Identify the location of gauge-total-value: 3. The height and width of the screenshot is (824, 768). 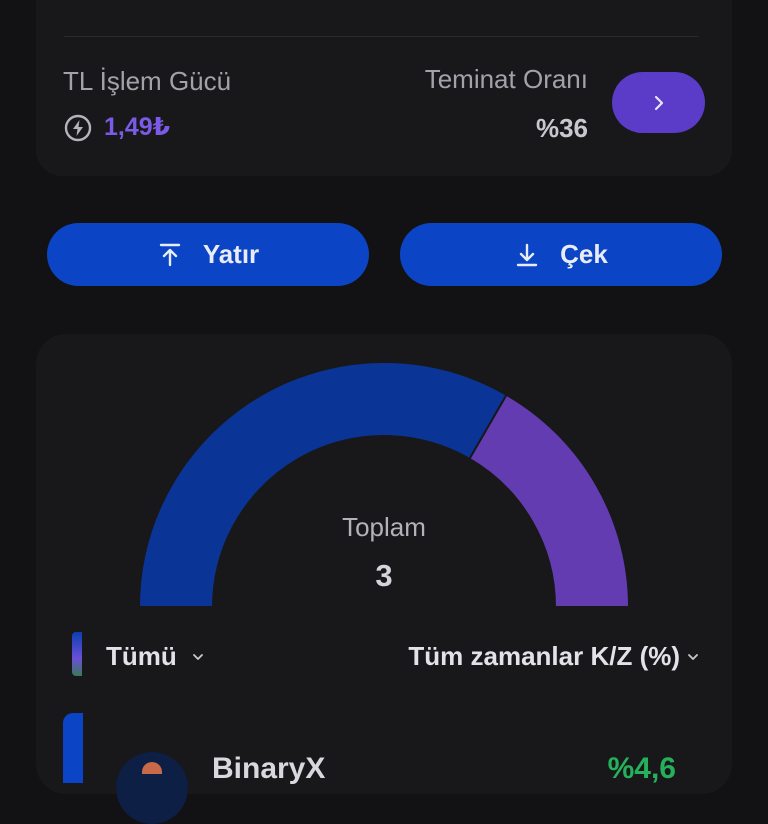
(384, 575).